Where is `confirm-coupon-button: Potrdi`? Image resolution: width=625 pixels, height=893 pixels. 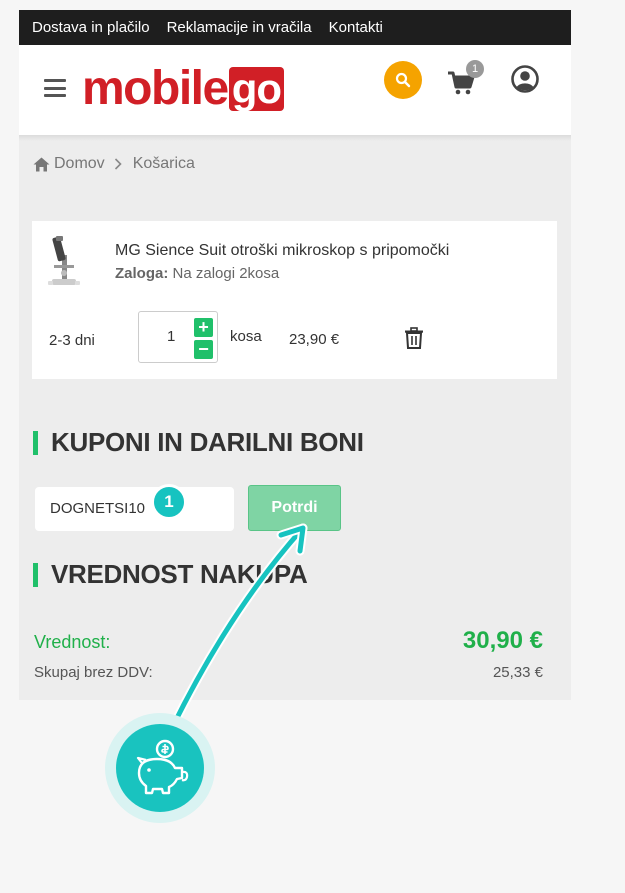
confirm-coupon-button: Potrdi is located at coordinates (294, 508).